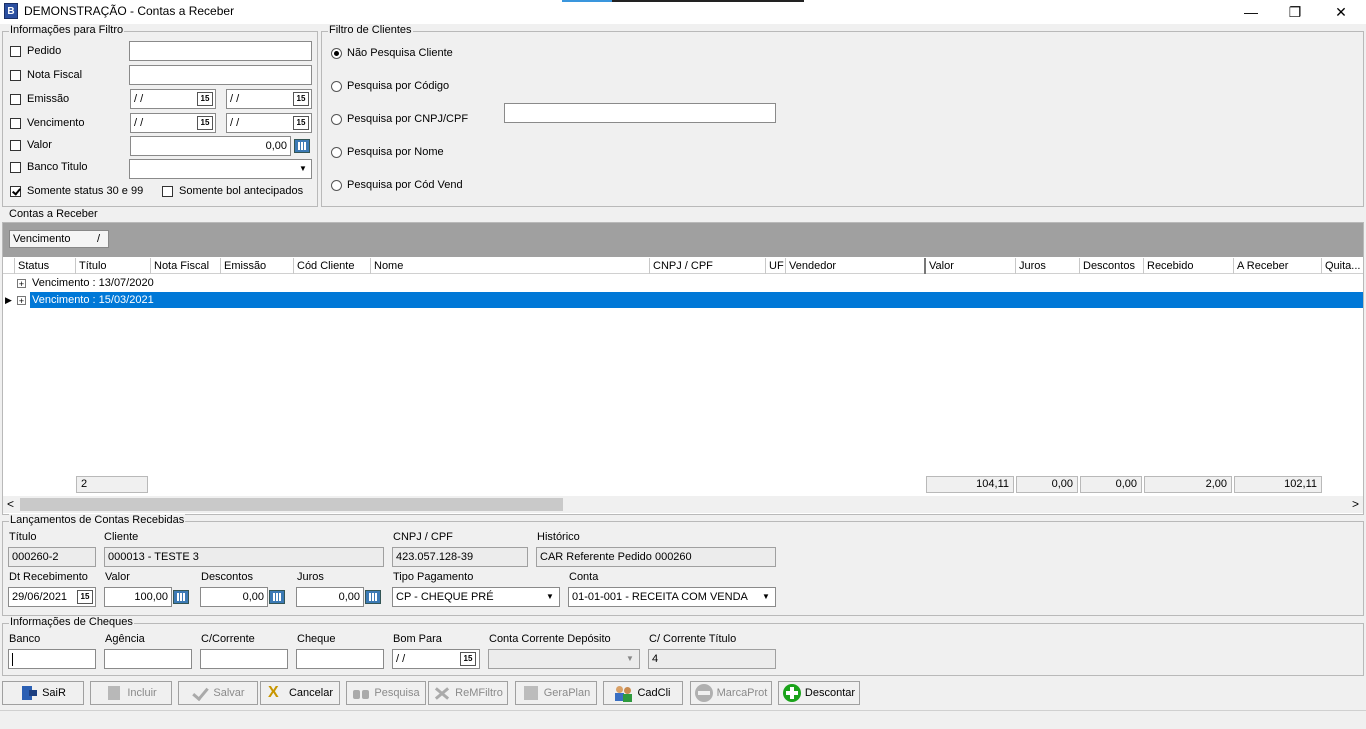 The width and height of the screenshot is (1366, 729). Describe the element at coordinates (683, 12) in the screenshot. I see `title-bar: B DEMONSTRAÇÃO - Contas a Receber — ❐ ✕` at that location.